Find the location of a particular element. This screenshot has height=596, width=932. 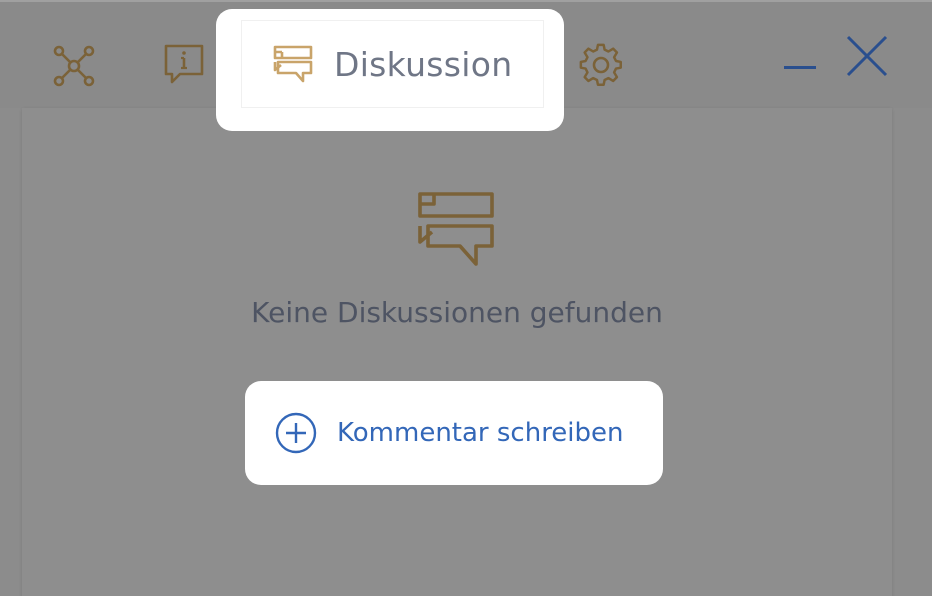

close-icon is located at coordinates (867, 56).